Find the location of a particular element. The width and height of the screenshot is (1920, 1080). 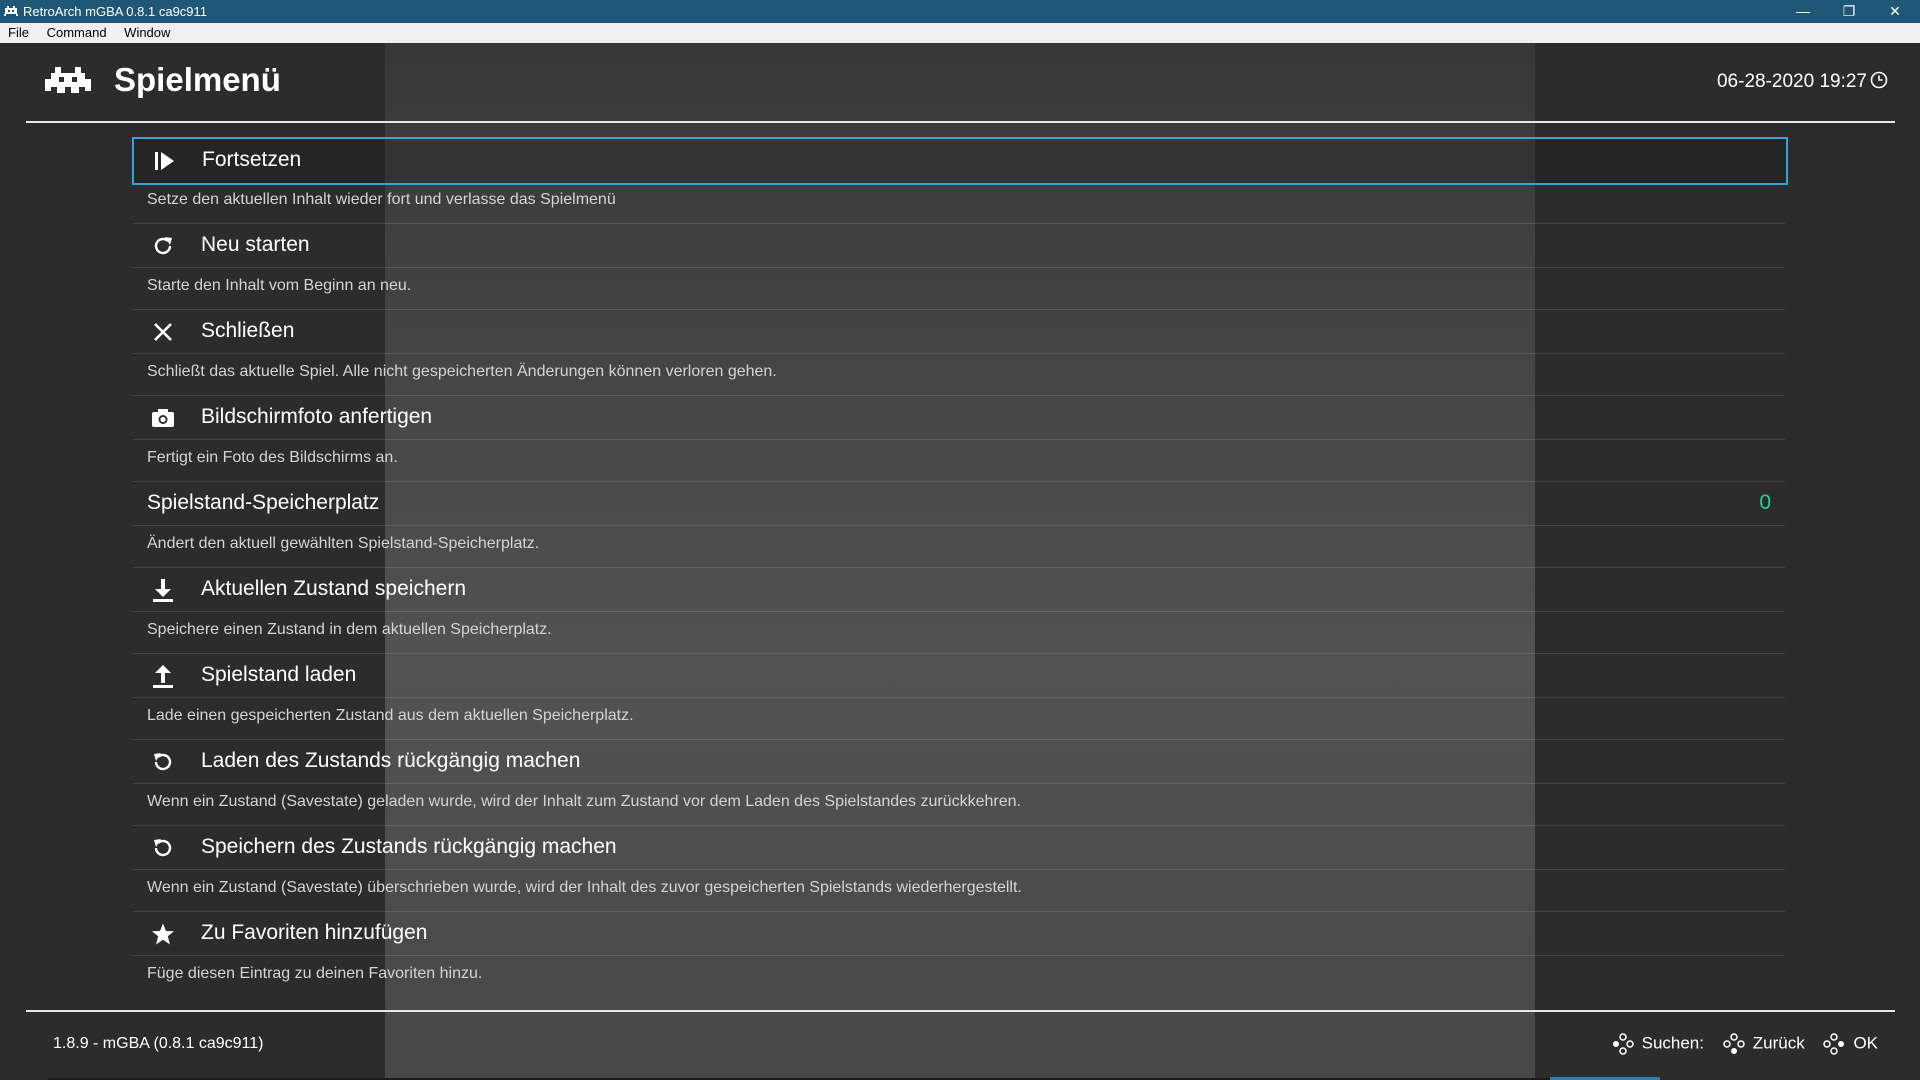

core-info: 1.8.9 - mGBA (0.8.1 ca9c911) is located at coordinates (158, 1043).